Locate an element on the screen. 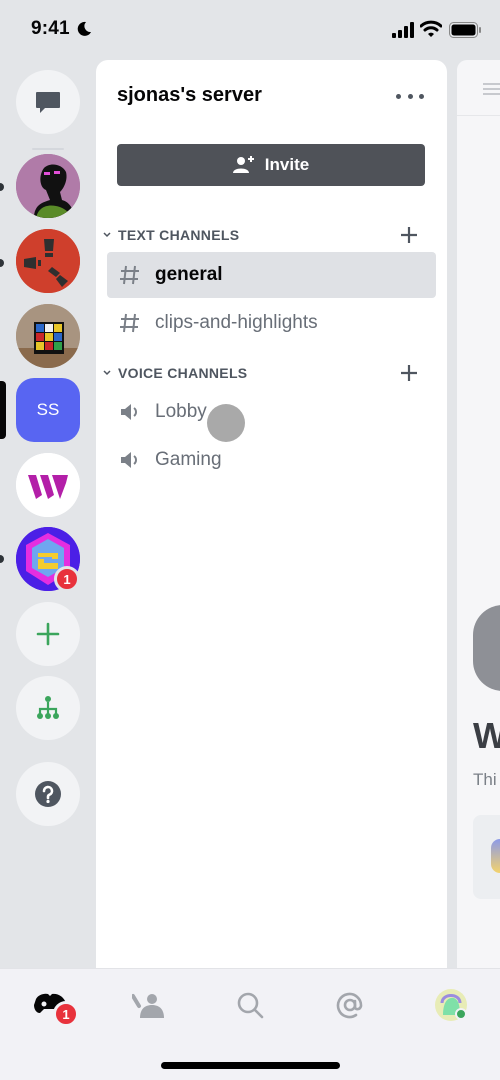 This screenshot has width=500, height=1080. channel-name: clips-and-highlights is located at coordinates (236, 322).